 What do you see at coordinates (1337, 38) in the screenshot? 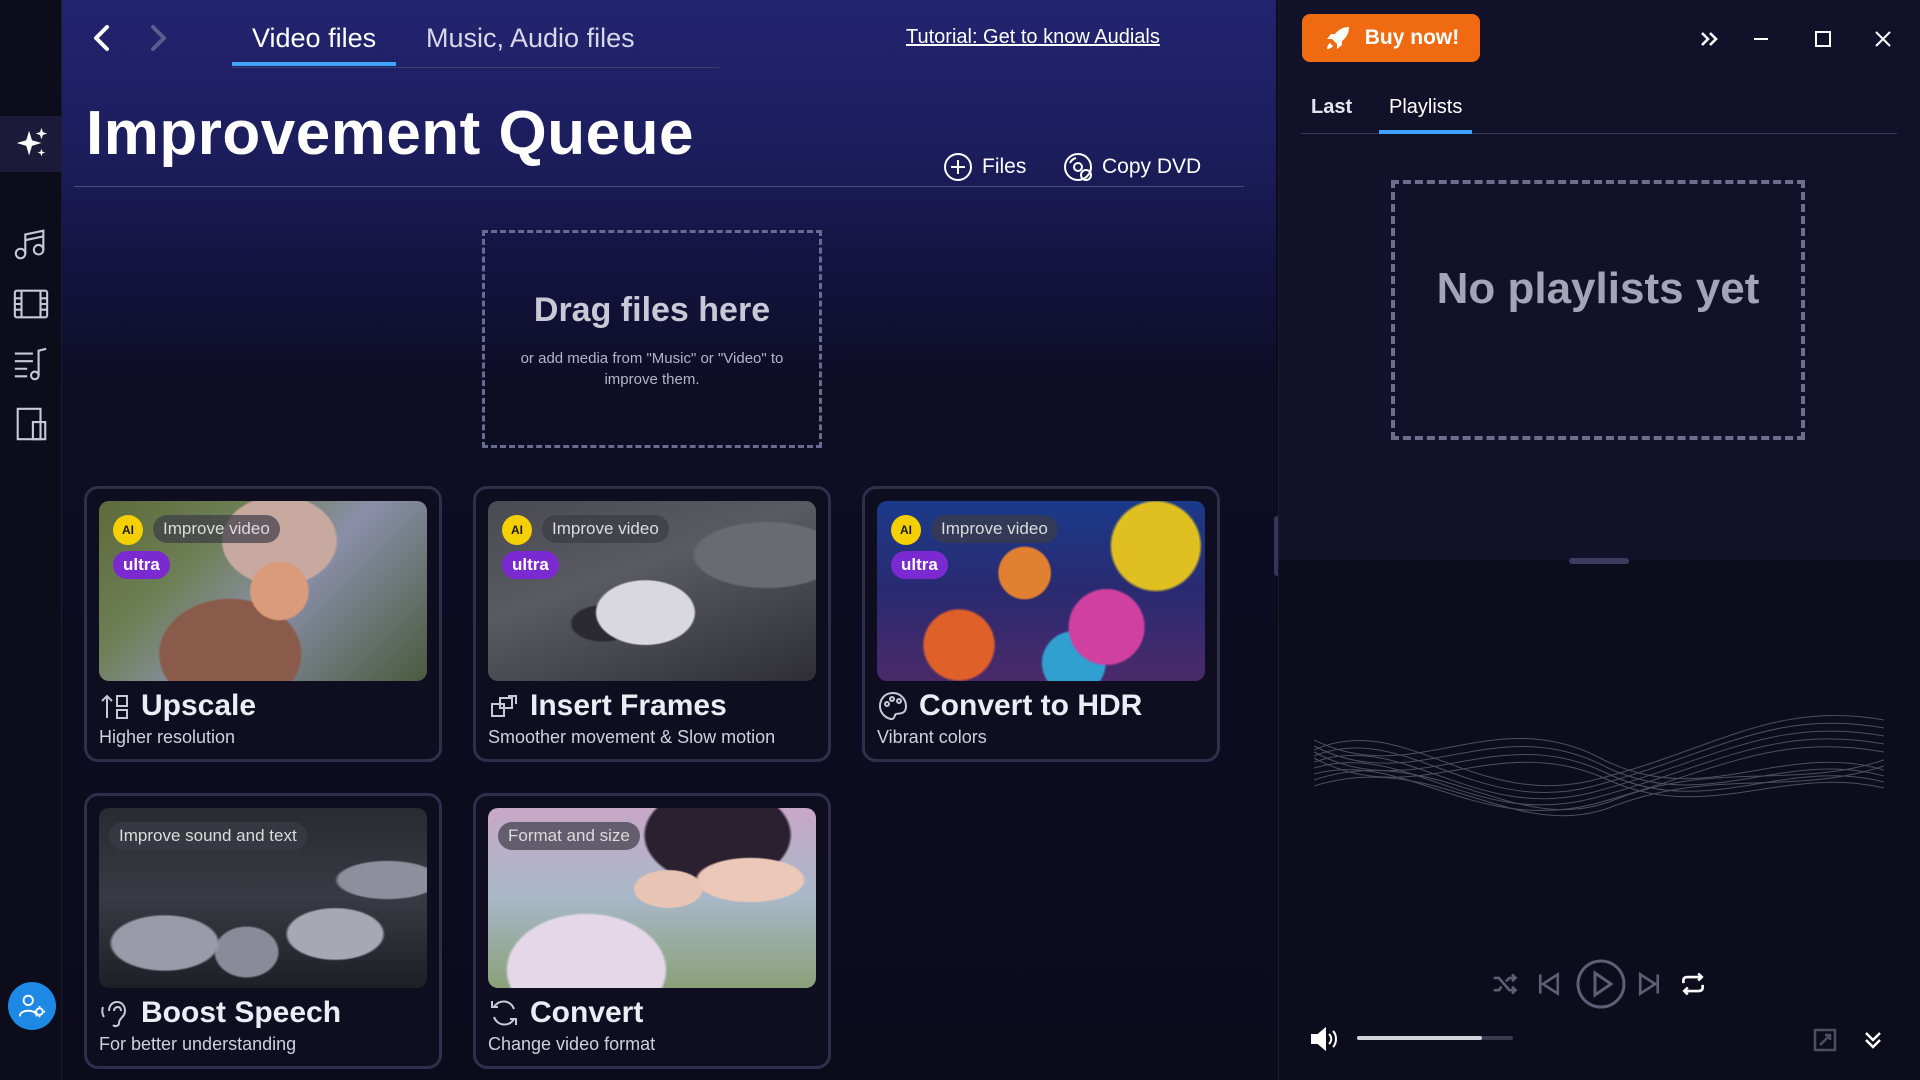
I see `rocket-icon` at bounding box center [1337, 38].